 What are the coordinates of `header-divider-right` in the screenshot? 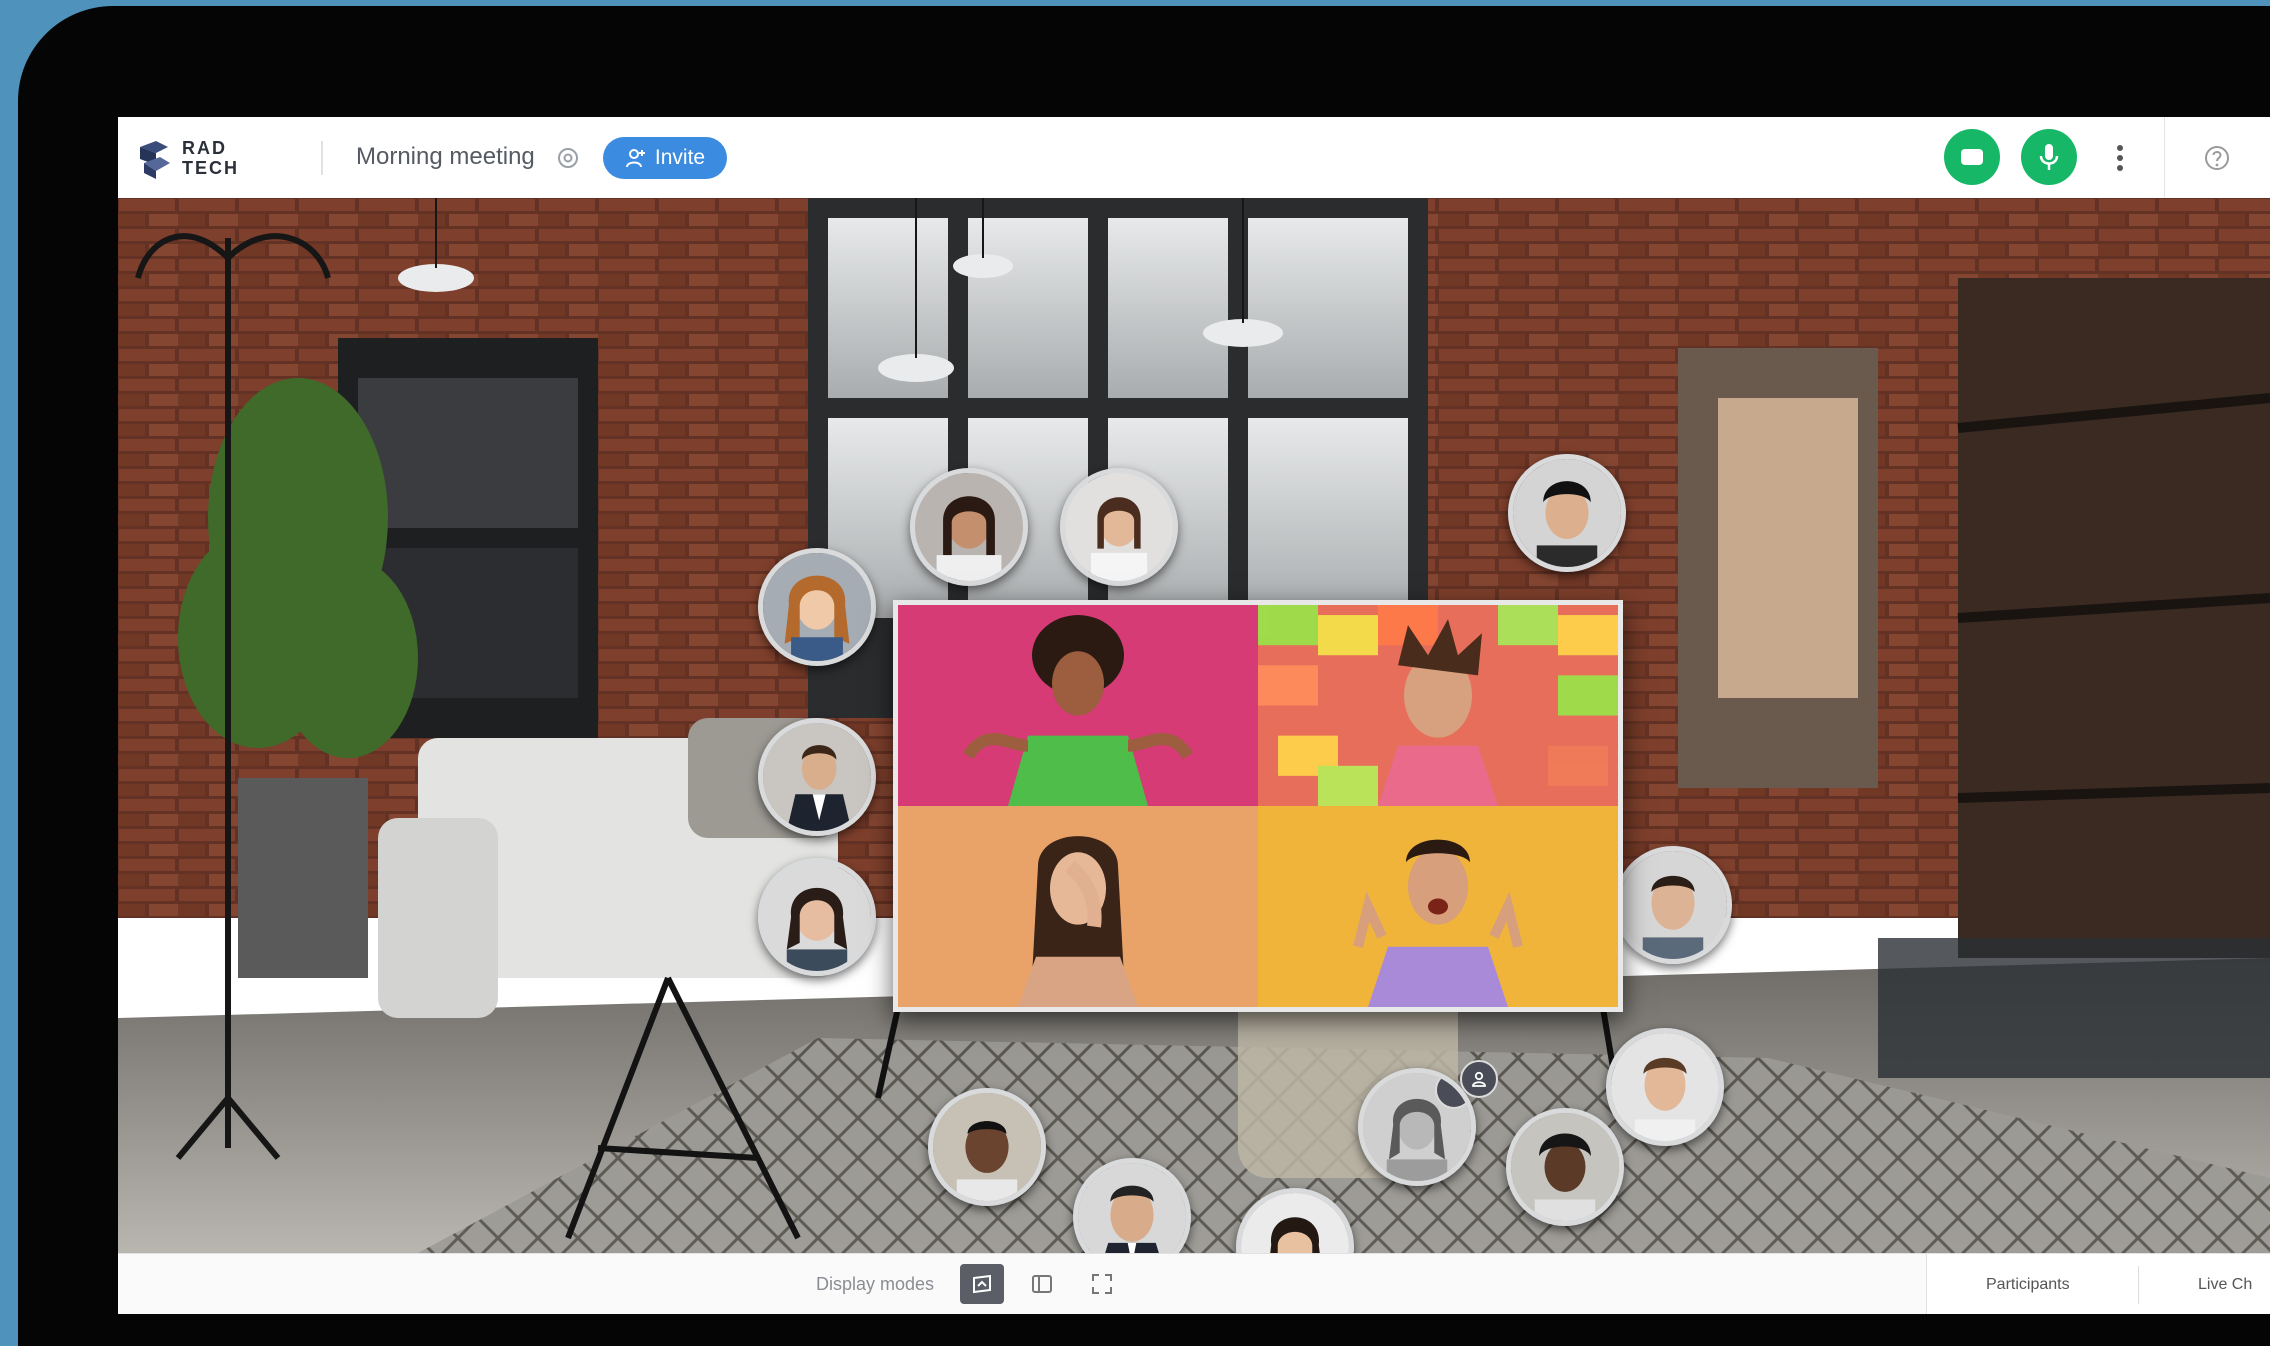 It's located at (2164, 157).